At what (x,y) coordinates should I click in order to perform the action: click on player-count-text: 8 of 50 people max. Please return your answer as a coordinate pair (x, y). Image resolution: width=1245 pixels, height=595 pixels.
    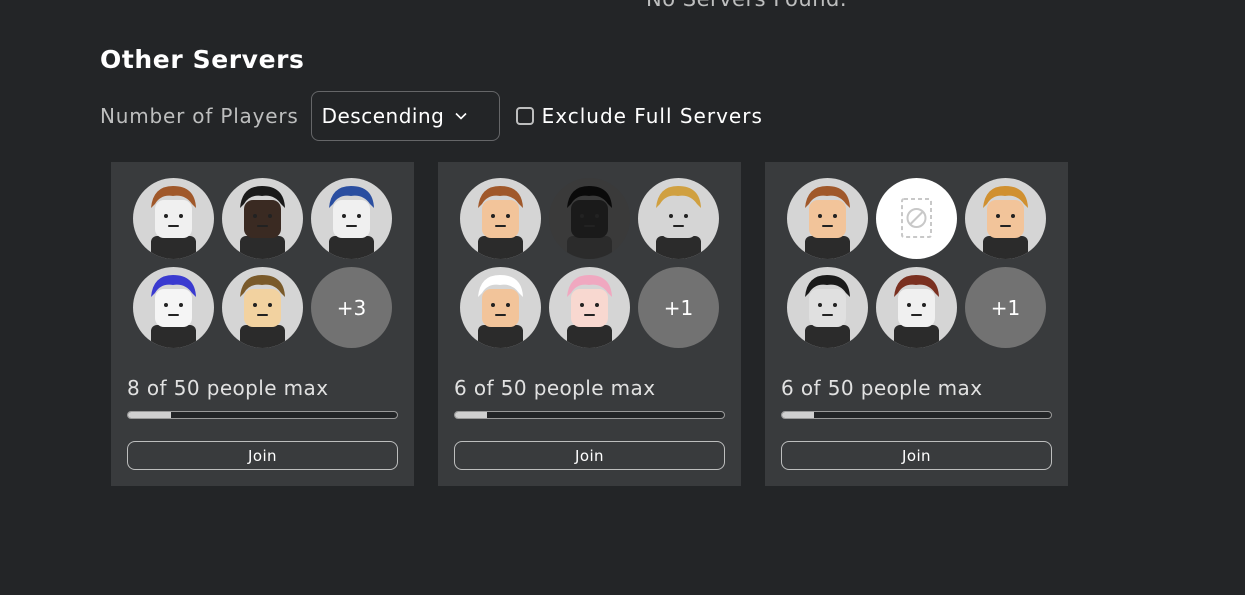
    Looking at the image, I should click on (228, 388).